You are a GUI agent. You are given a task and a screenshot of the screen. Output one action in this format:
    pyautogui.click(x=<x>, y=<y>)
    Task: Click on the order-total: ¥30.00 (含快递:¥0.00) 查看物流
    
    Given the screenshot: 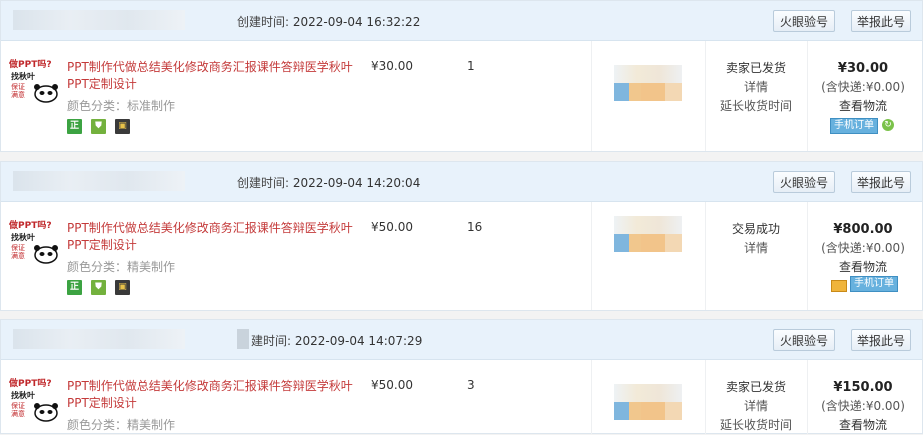 What is the action you would take?
    pyautogui.click(x=863, y=87)
    